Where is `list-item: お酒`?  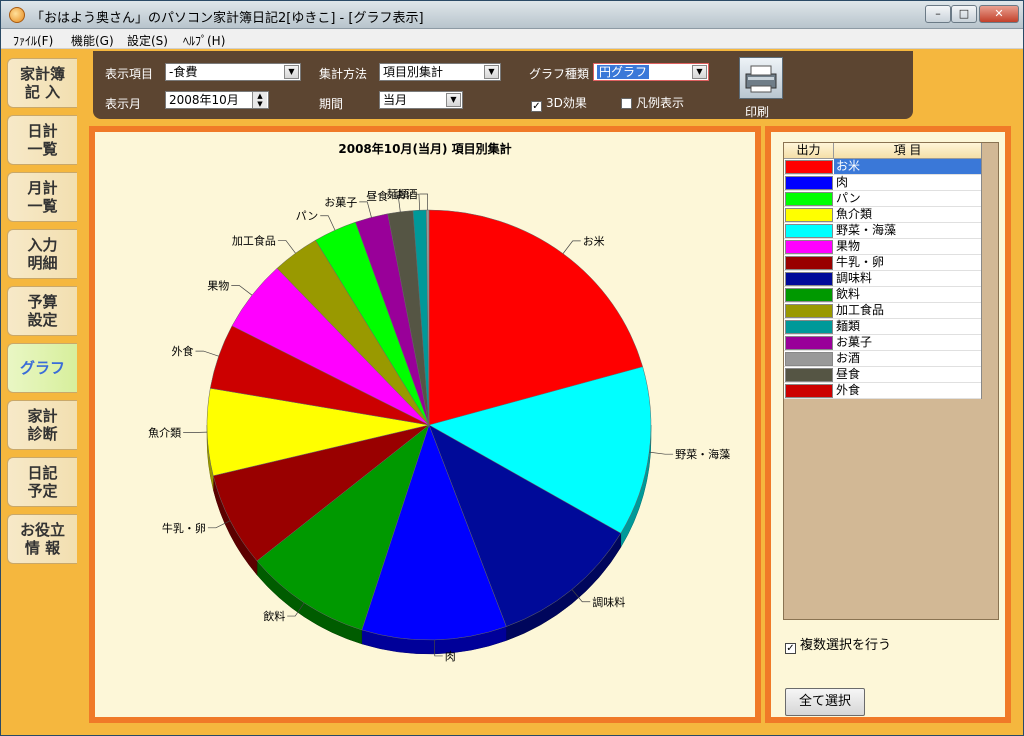 list-item: お酒 is located at coordinates (882, 359).